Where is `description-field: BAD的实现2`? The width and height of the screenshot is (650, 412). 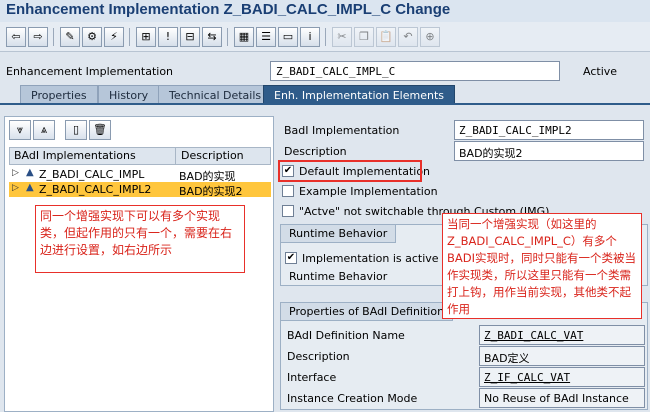
description-field: BAD的实现2 is located at coordinates (549, 151).